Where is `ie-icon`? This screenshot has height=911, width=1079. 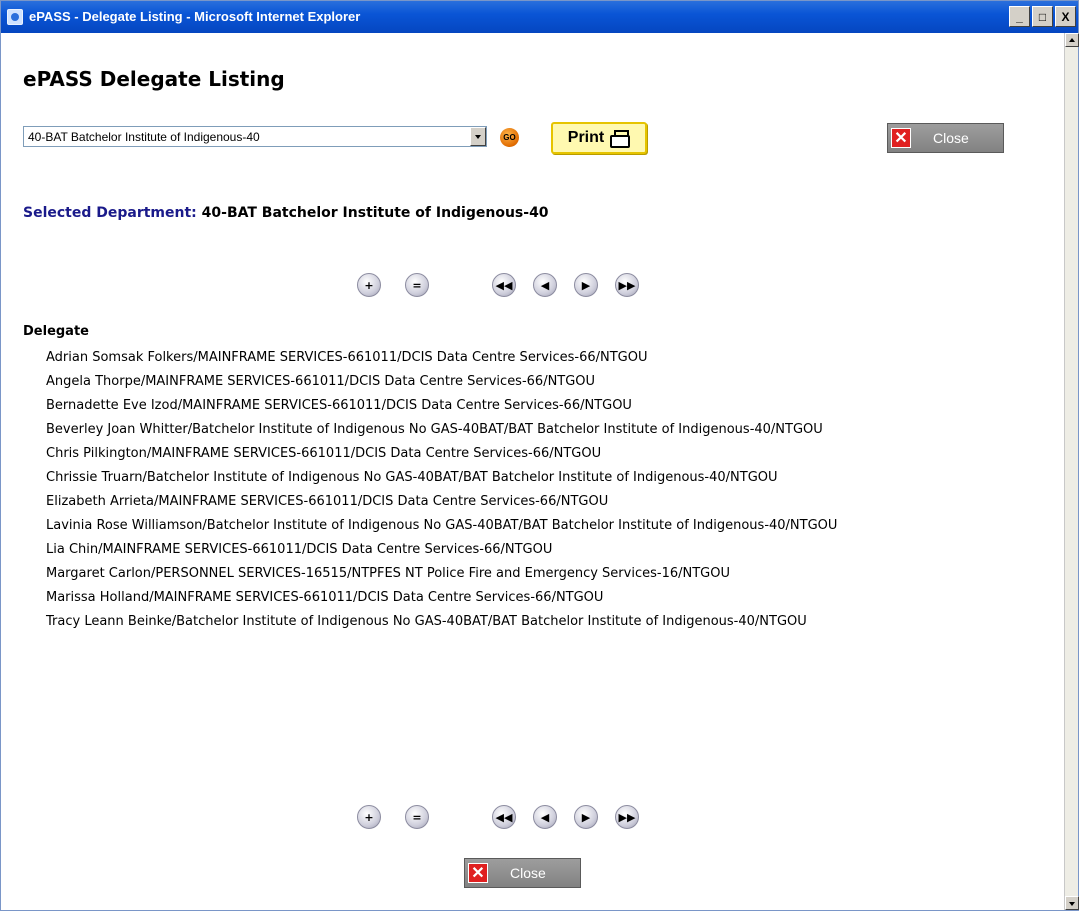
ie-icon is located at coordinates (15, 17).